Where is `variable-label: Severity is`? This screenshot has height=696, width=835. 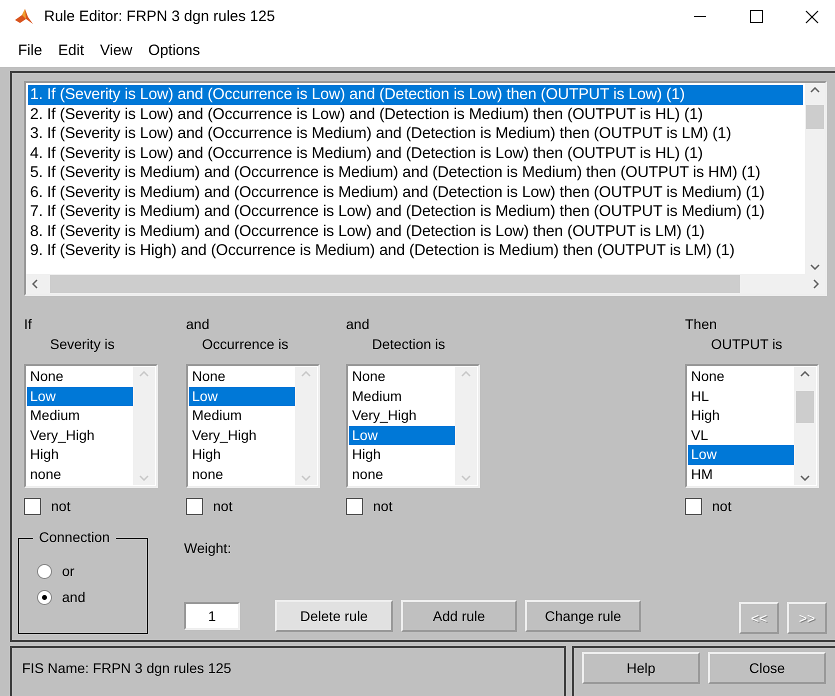 variable-label: Severity is is located at coordinates (82, 344).